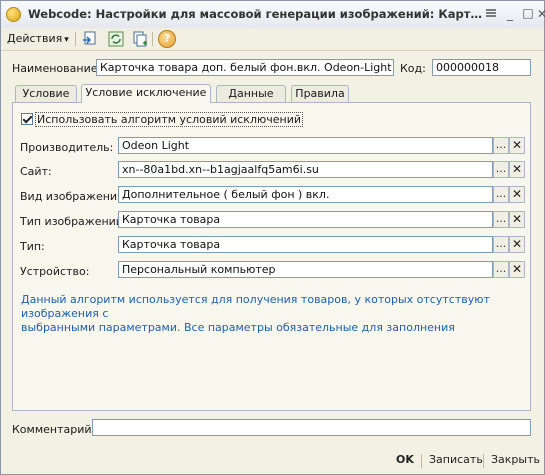  Describe the element at coordinates (456, 460) in the screenshot. I see `save-button: Записать` at that location.